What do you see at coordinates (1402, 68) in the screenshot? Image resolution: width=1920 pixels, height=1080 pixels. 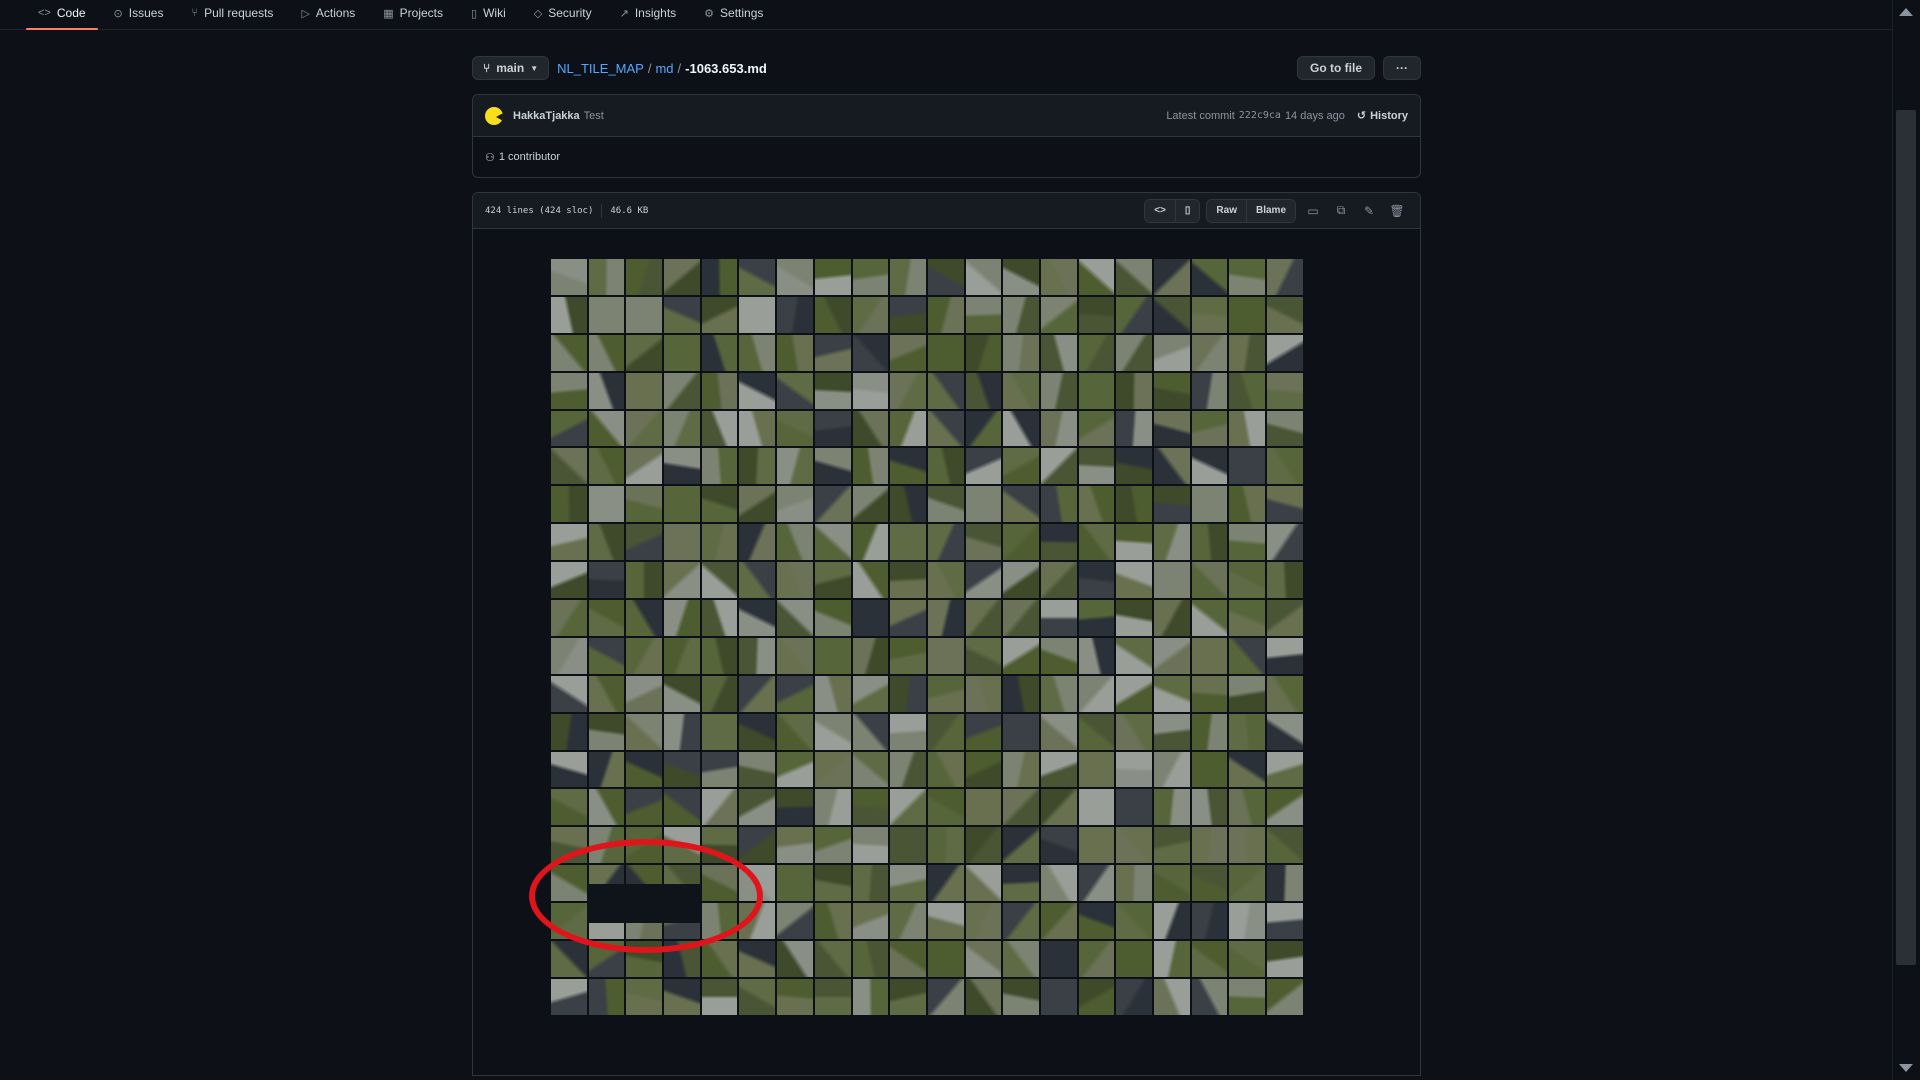 I see `more-options-button: ···` at bounding box center [1402, 68].